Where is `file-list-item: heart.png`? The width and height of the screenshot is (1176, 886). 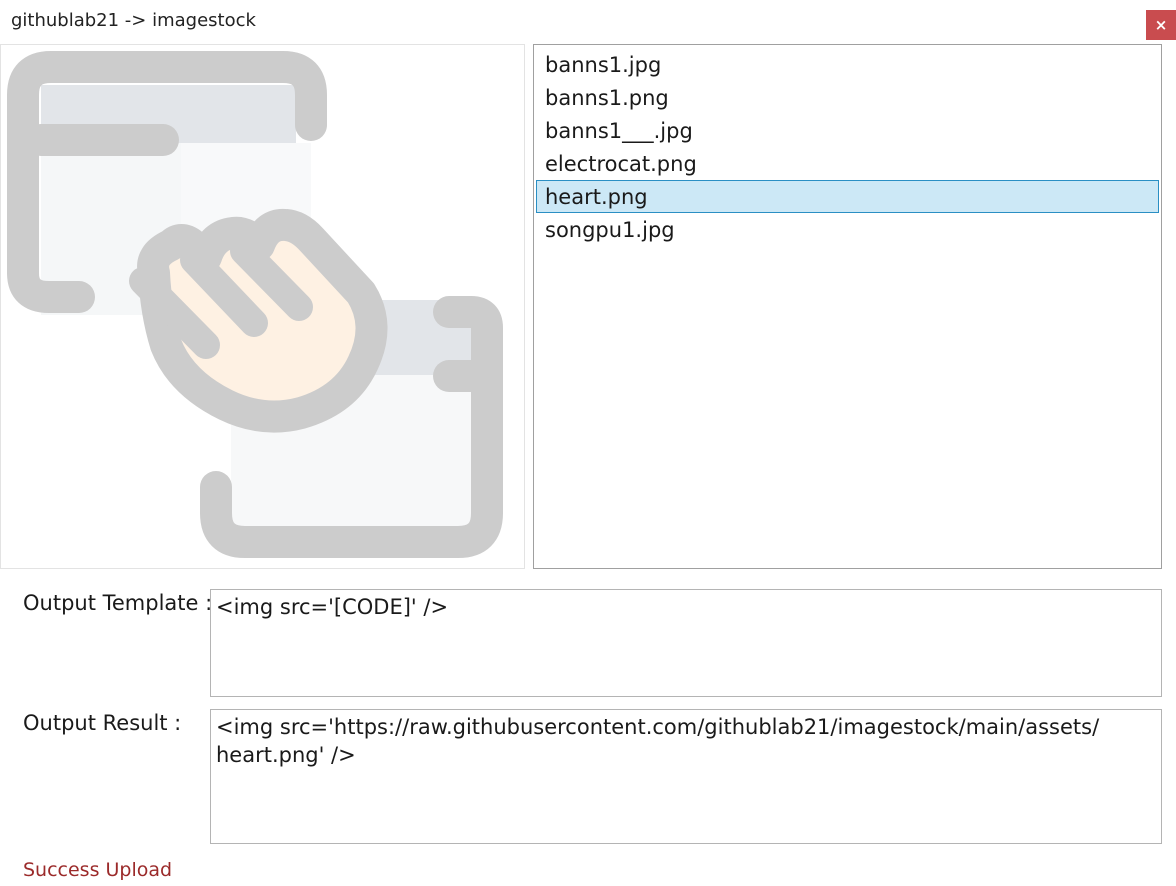
file-list-item: heart.png is located at coordinates (847, 196).